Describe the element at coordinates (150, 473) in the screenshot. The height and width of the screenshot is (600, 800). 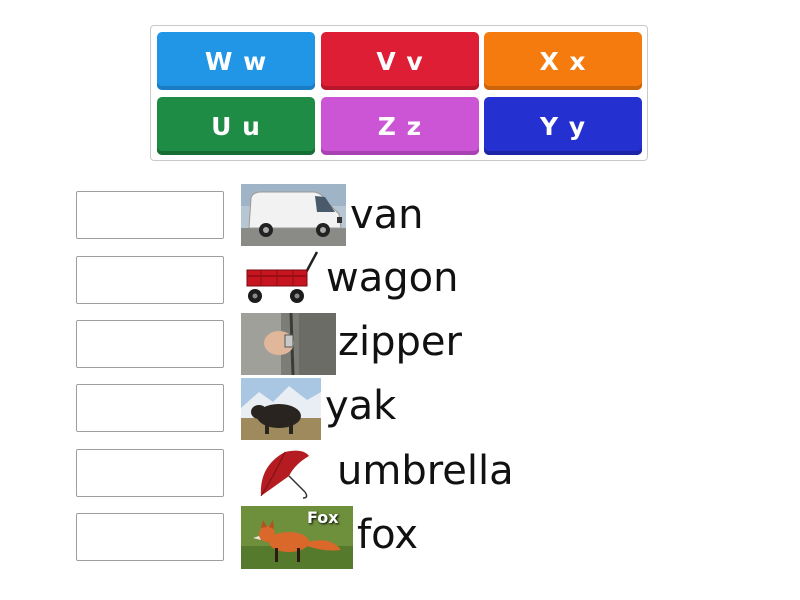
I see `answer-slot-umbrella` at that location.